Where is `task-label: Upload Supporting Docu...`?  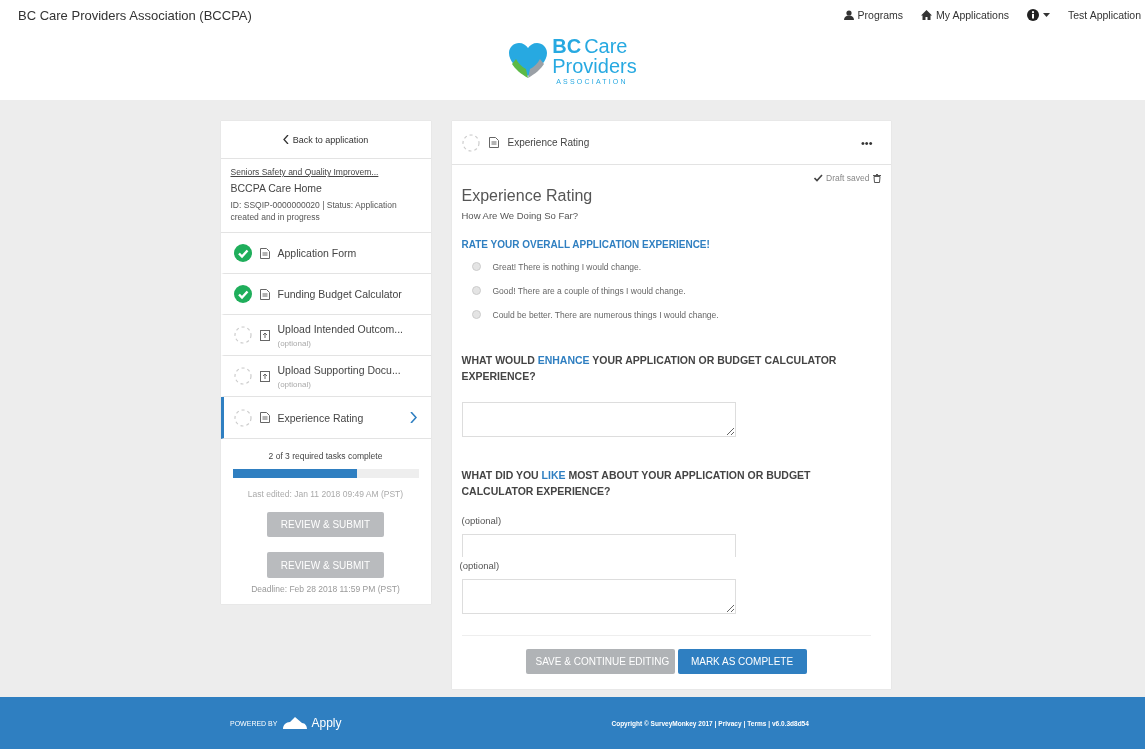 task-label: Upload Supporting Docu... is located at coordinates (339, 369).